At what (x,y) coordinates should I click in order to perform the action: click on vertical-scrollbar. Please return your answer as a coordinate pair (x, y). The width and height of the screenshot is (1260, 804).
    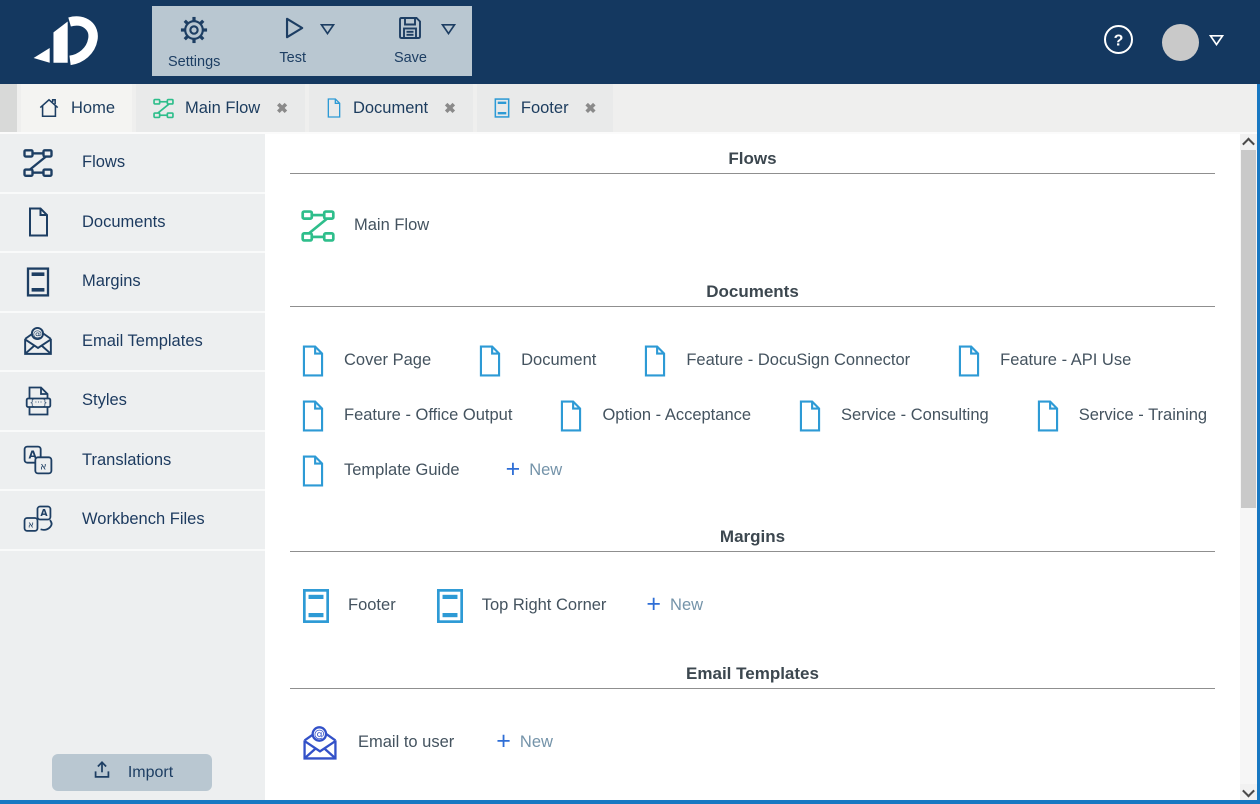
    Looking at the image, I should click on (1248, 467).